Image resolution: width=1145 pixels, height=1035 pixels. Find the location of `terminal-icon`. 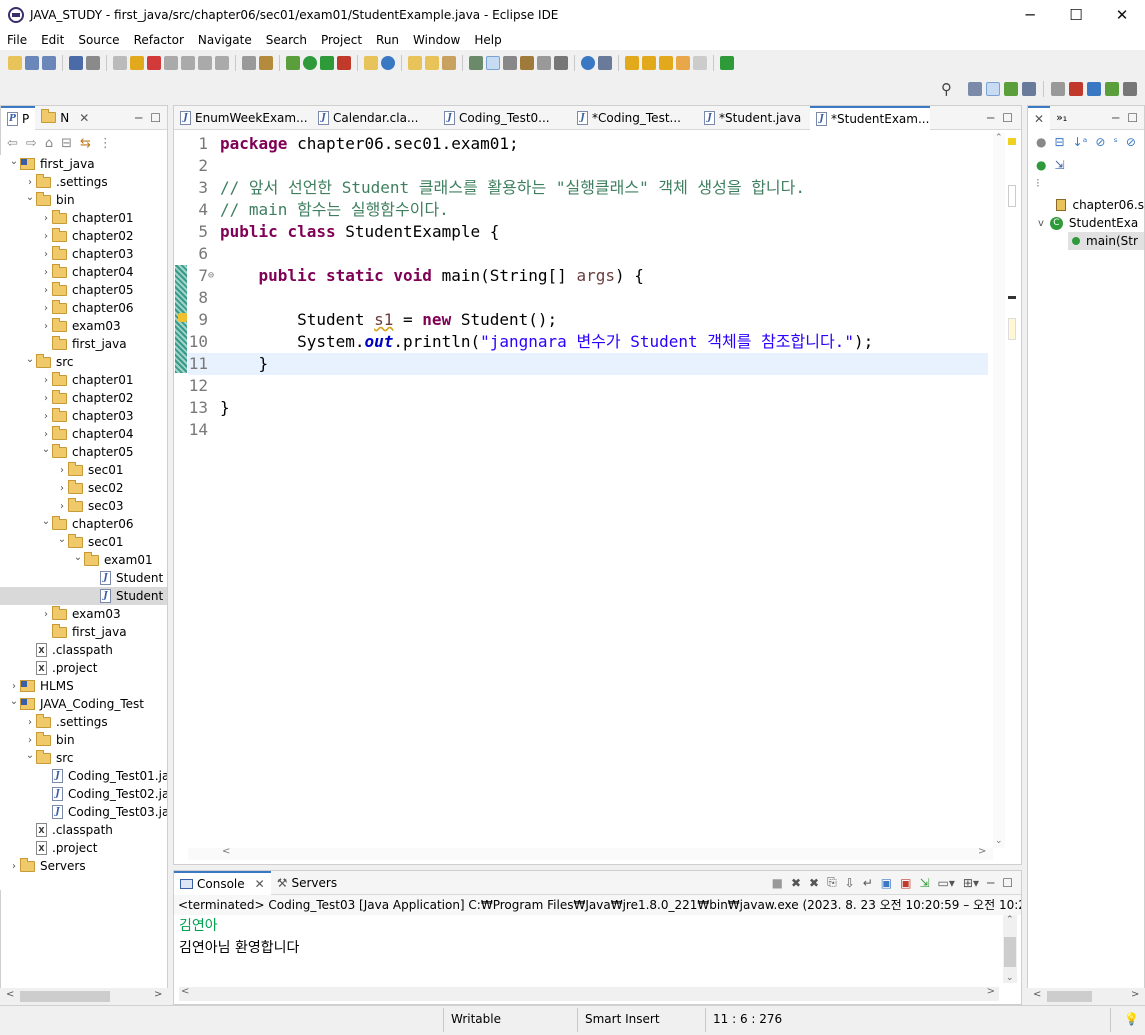

terminal-icon is located at coordinates (76, 62).